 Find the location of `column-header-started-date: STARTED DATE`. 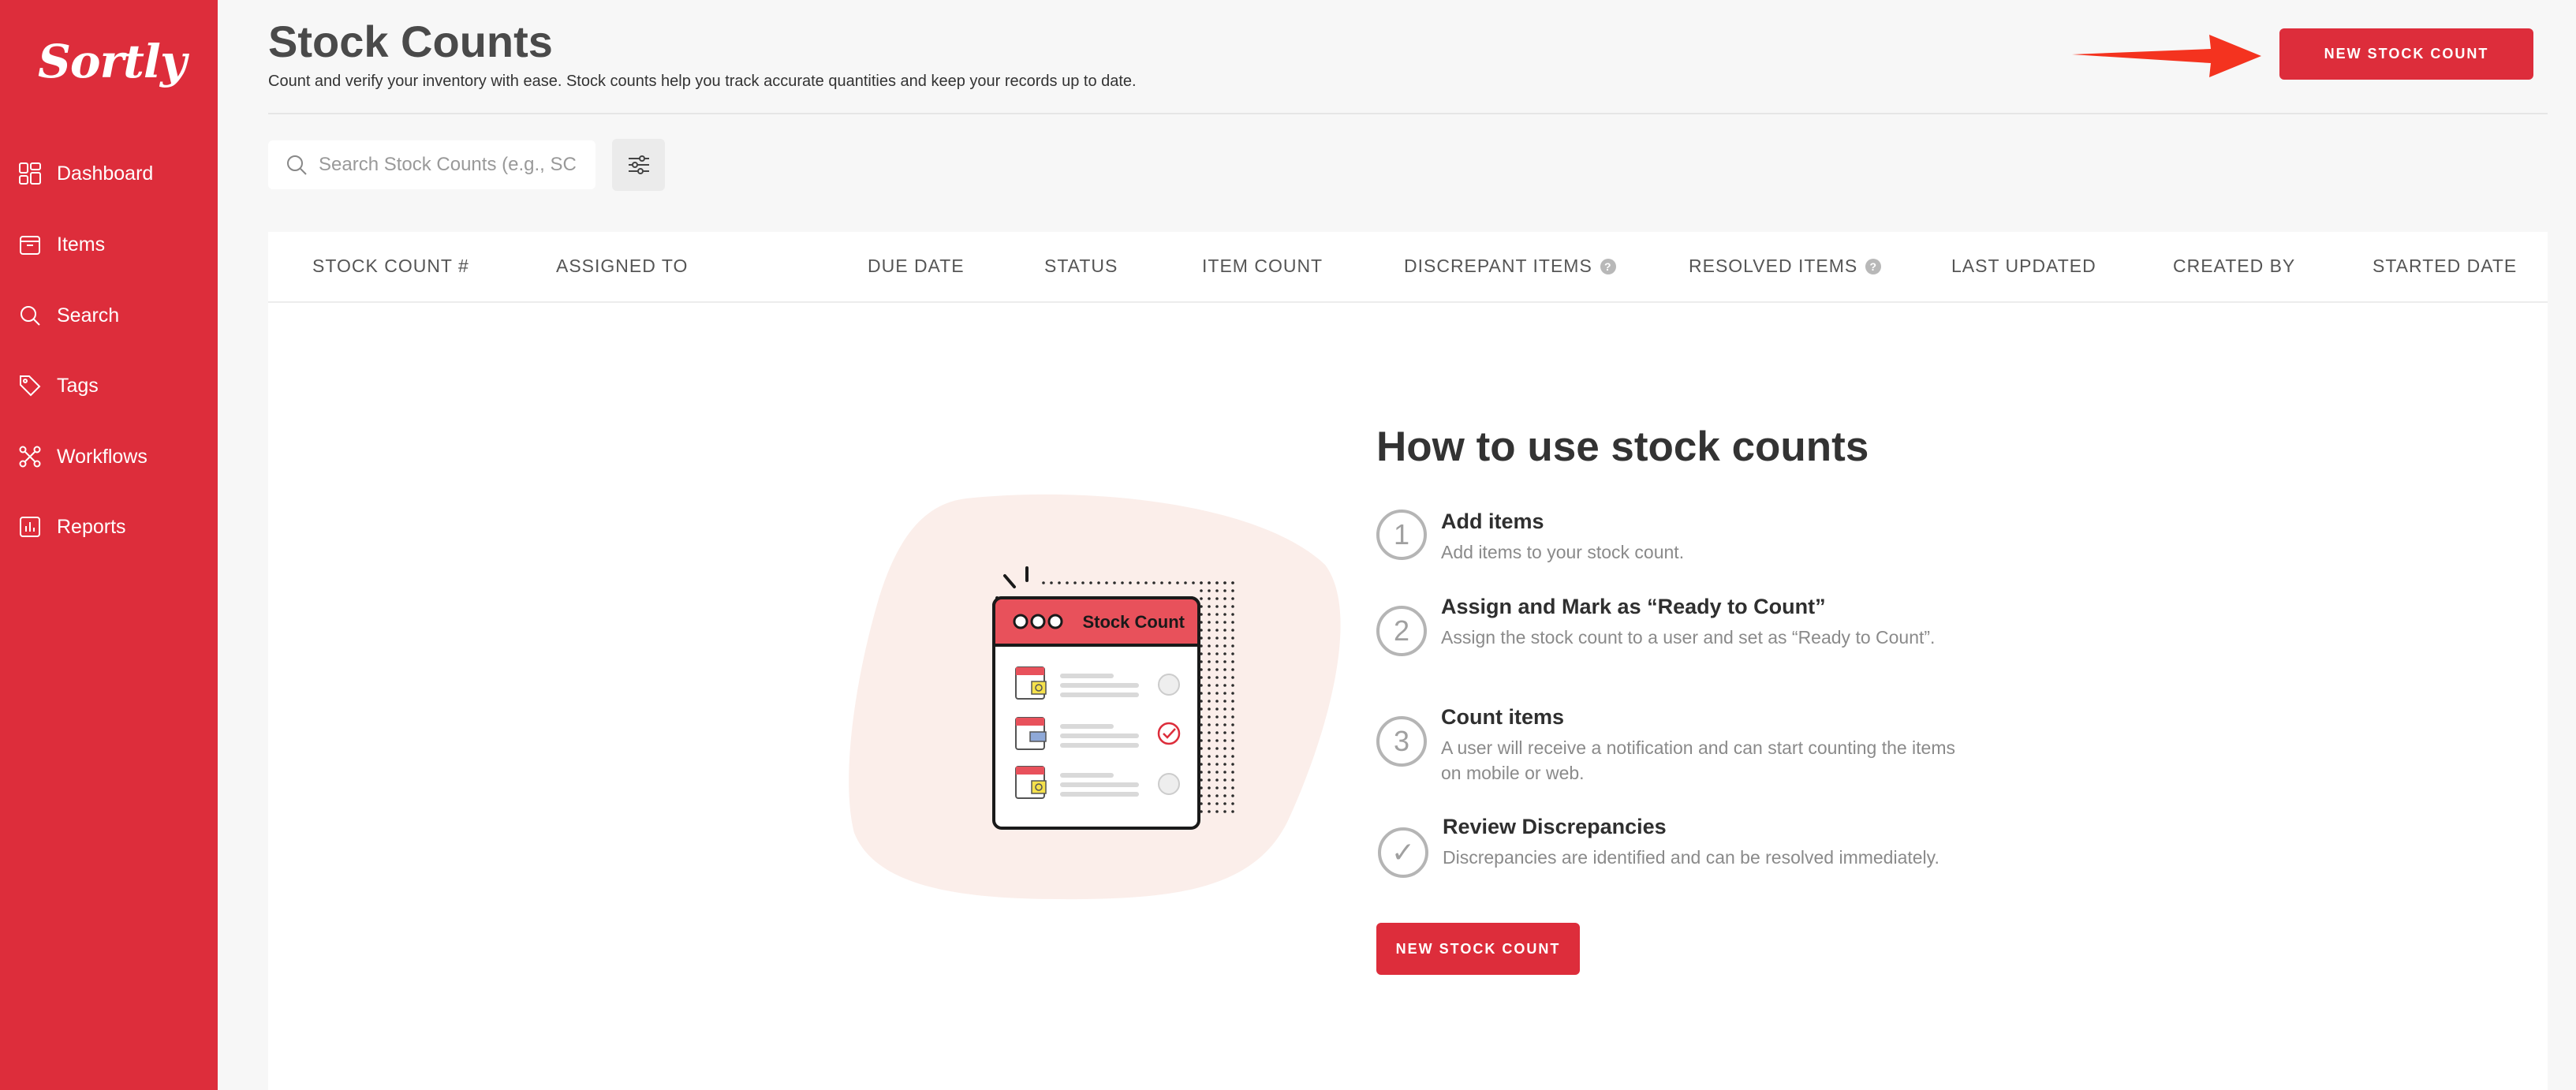

column-header-started-date: STARTED DATE is located at coordinates (2445, 266).